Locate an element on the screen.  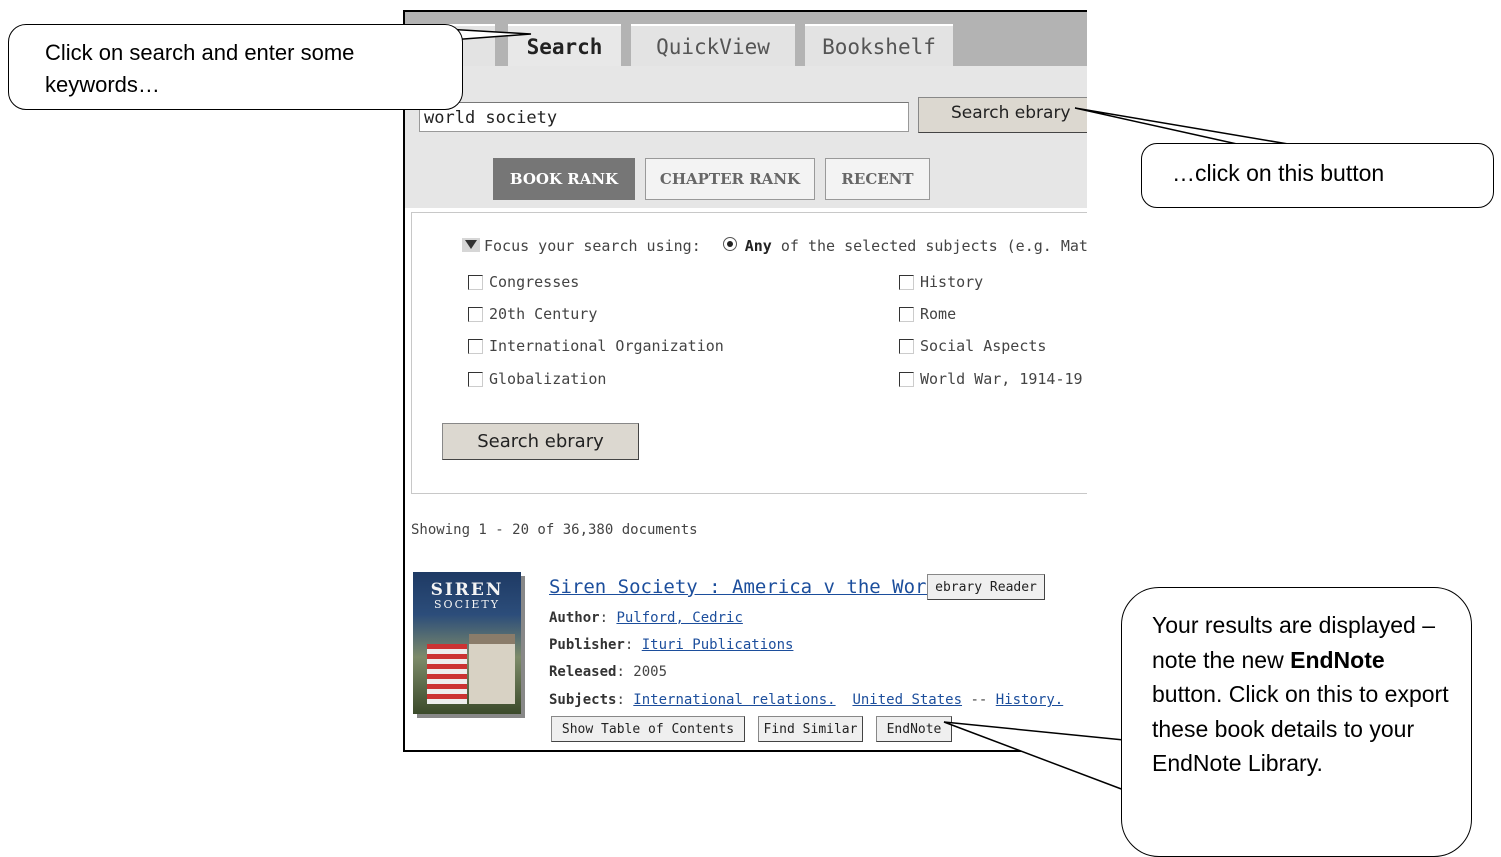
checkbox-label: Globalization is located at coordinates (548, 379).